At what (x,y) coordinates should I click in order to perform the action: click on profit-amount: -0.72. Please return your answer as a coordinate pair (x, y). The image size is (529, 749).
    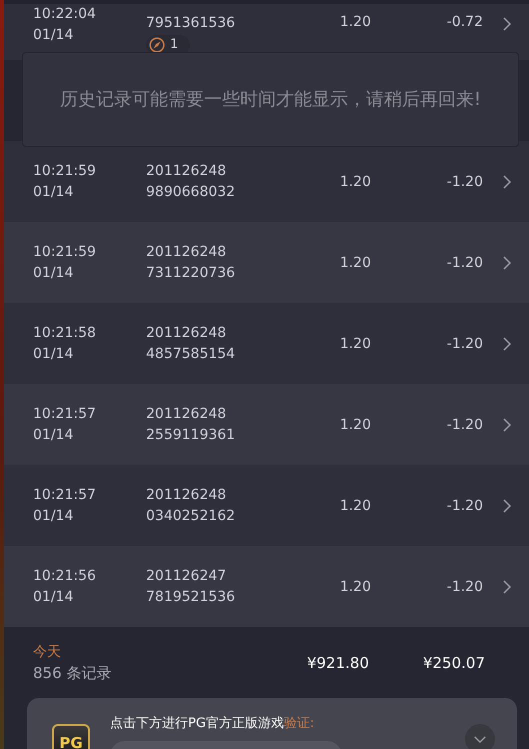
    Looking at the image, I should click on (464, 21).